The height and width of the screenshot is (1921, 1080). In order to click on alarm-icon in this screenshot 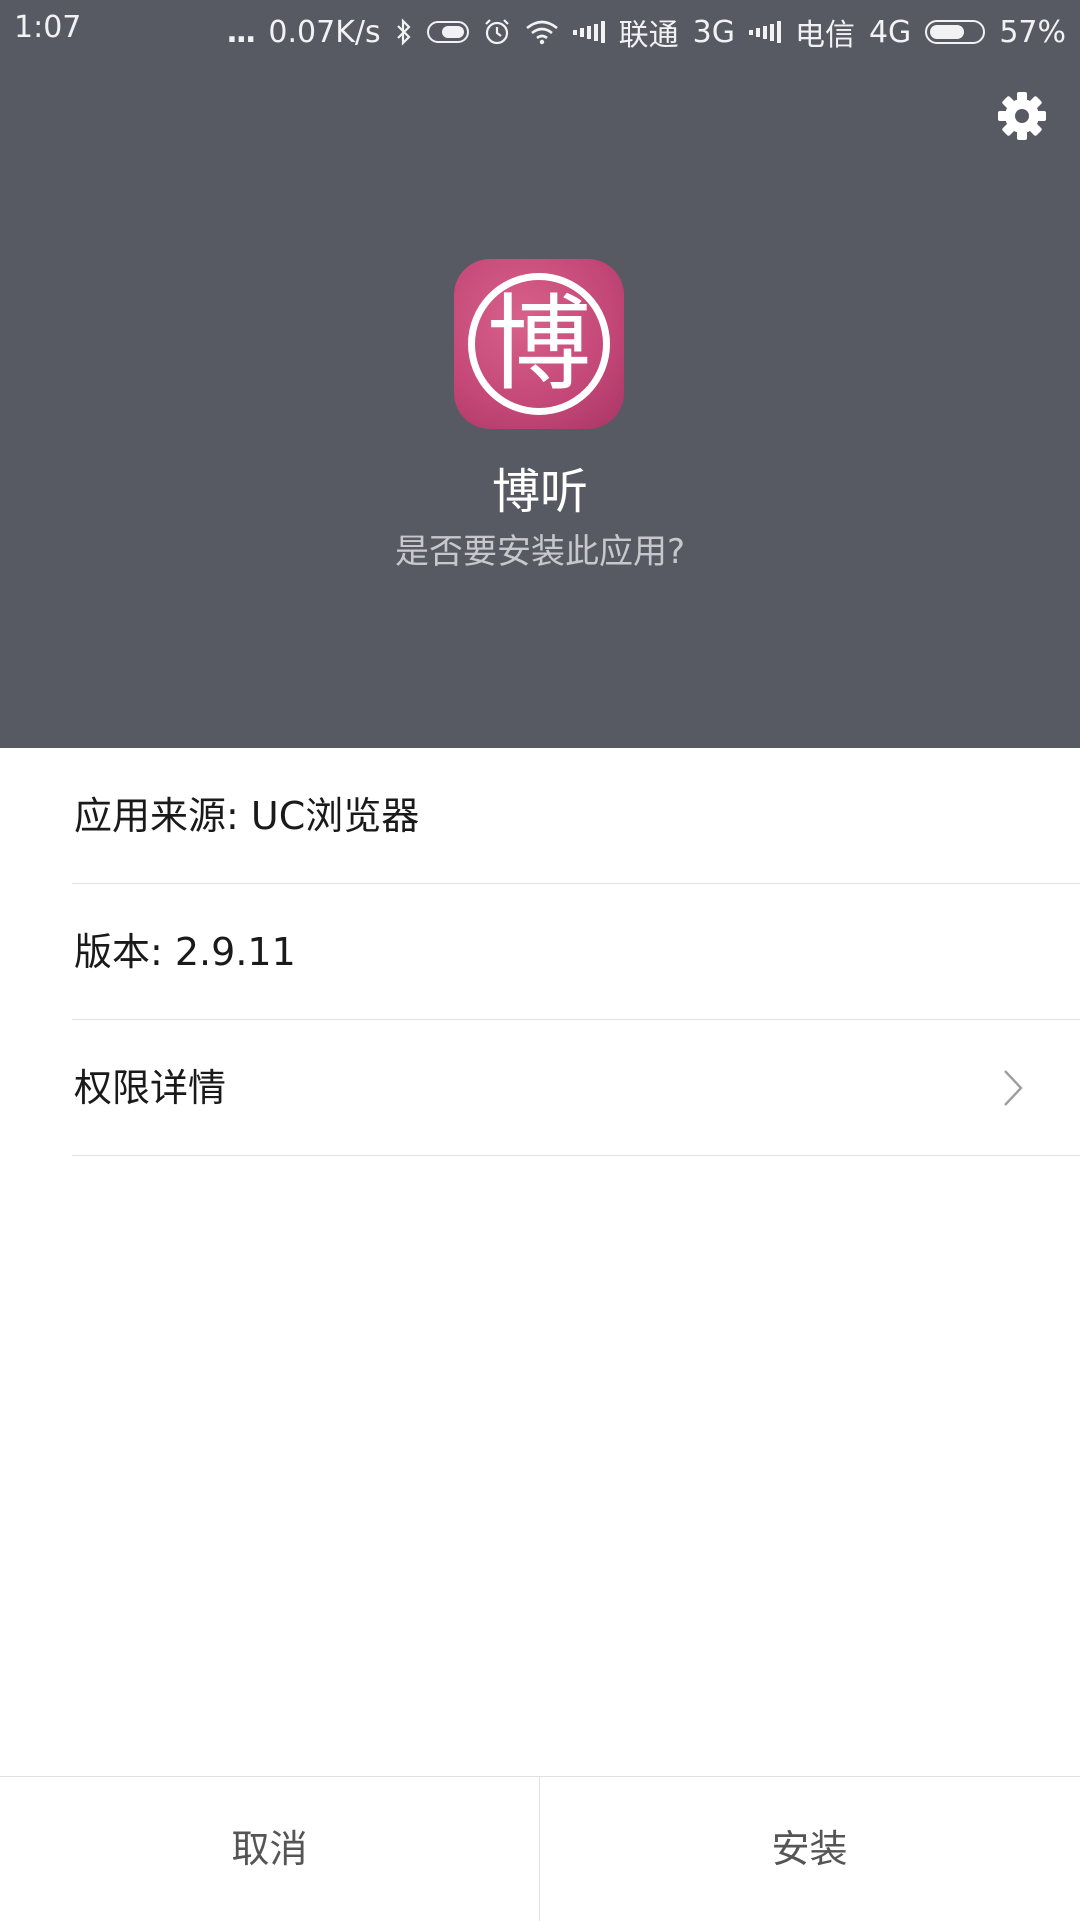, I will do `click(497, 32)`.